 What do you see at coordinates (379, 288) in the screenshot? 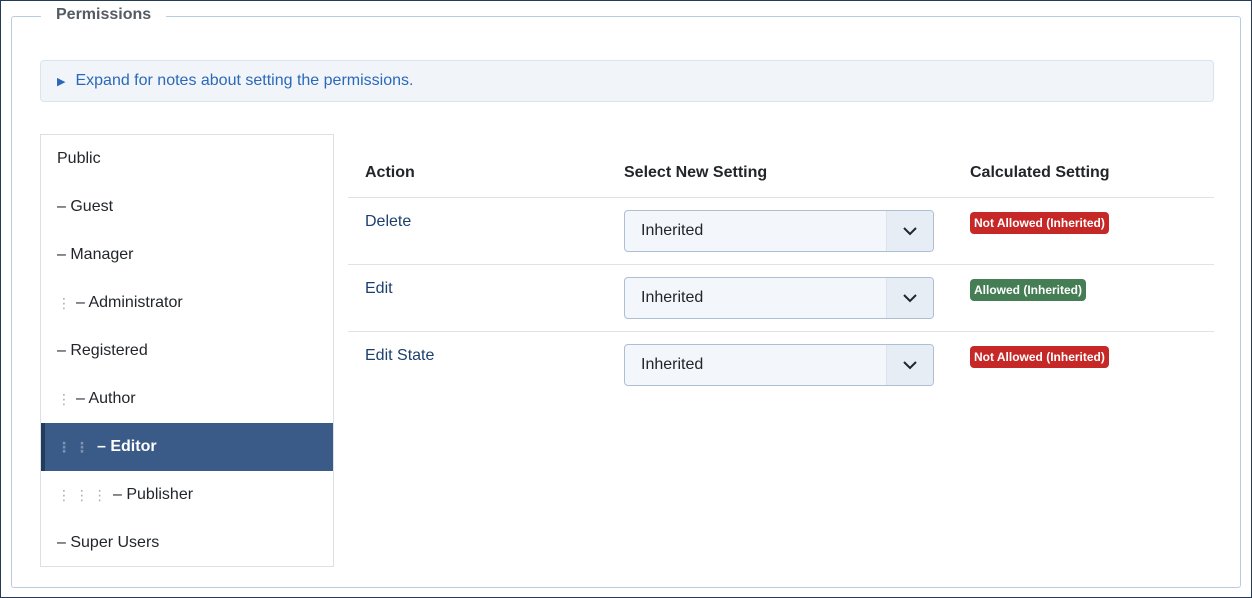
I see `action-label-edit: Edit` at bounding box center [379, 288].